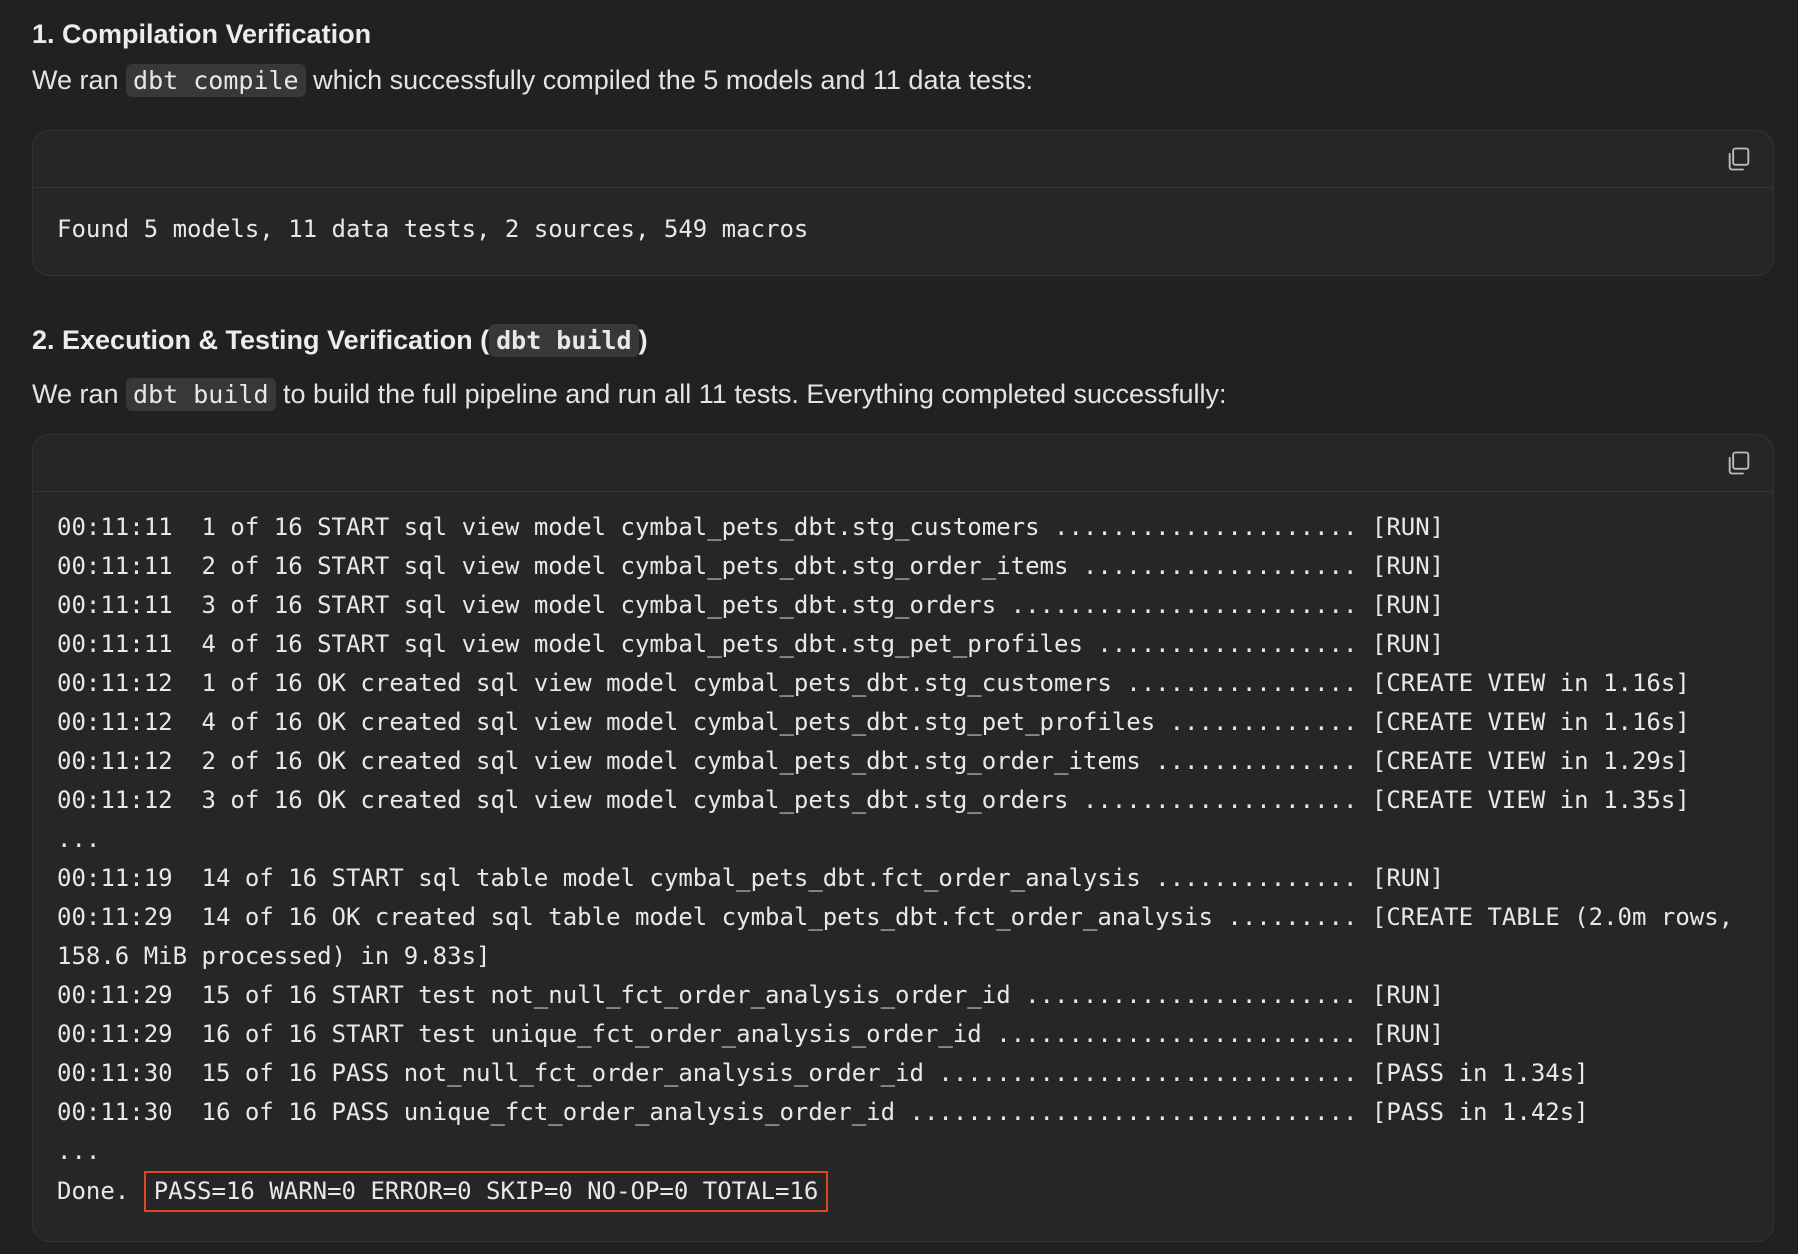 This screenshot has width=1798, height=1254. I want to click on log-line-wrapped: 158.6 MiB processed) in 9.83s], so click(274, 956).